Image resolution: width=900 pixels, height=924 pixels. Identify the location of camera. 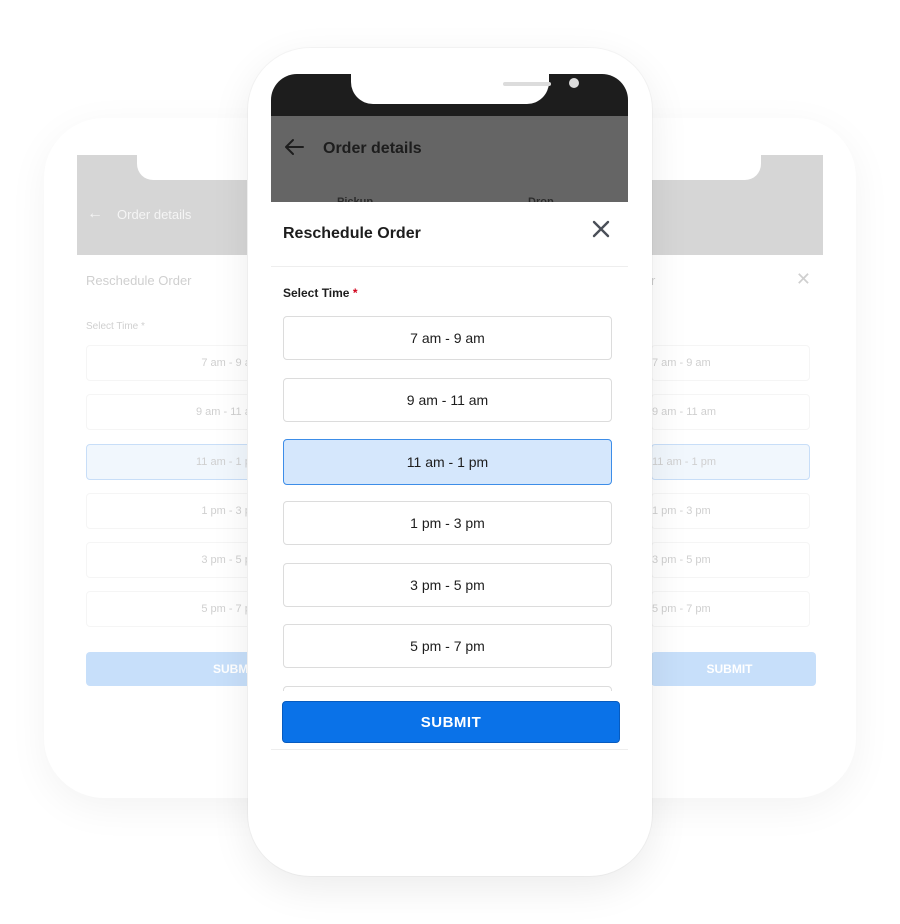
(574, 83).